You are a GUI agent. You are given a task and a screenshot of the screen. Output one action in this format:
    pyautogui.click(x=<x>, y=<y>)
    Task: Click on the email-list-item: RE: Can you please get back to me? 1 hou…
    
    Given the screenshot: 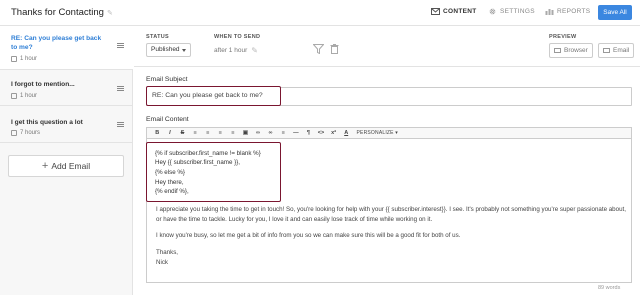 What is the action you would take?
    pyautogui.click(x=66, y=48)
    